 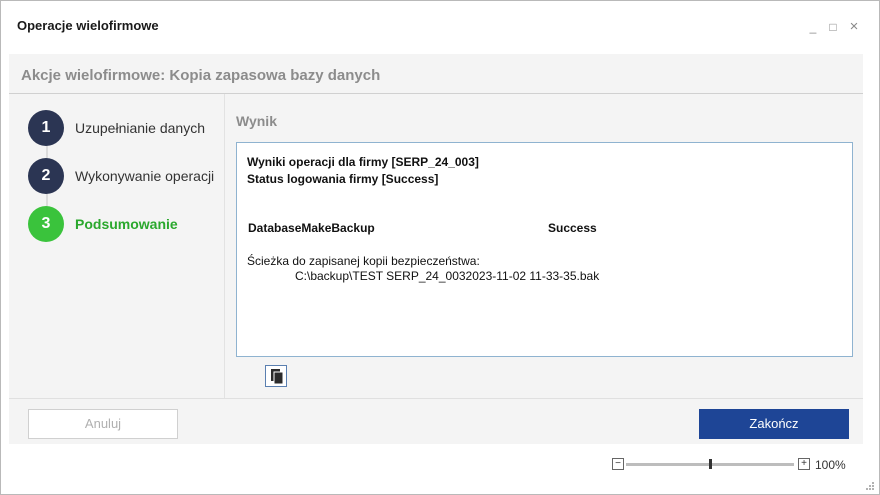 What do you see at coordinates (46, 176) in the screenshot?
I see `step-2-number: 2` at bounding box center [46, 176].